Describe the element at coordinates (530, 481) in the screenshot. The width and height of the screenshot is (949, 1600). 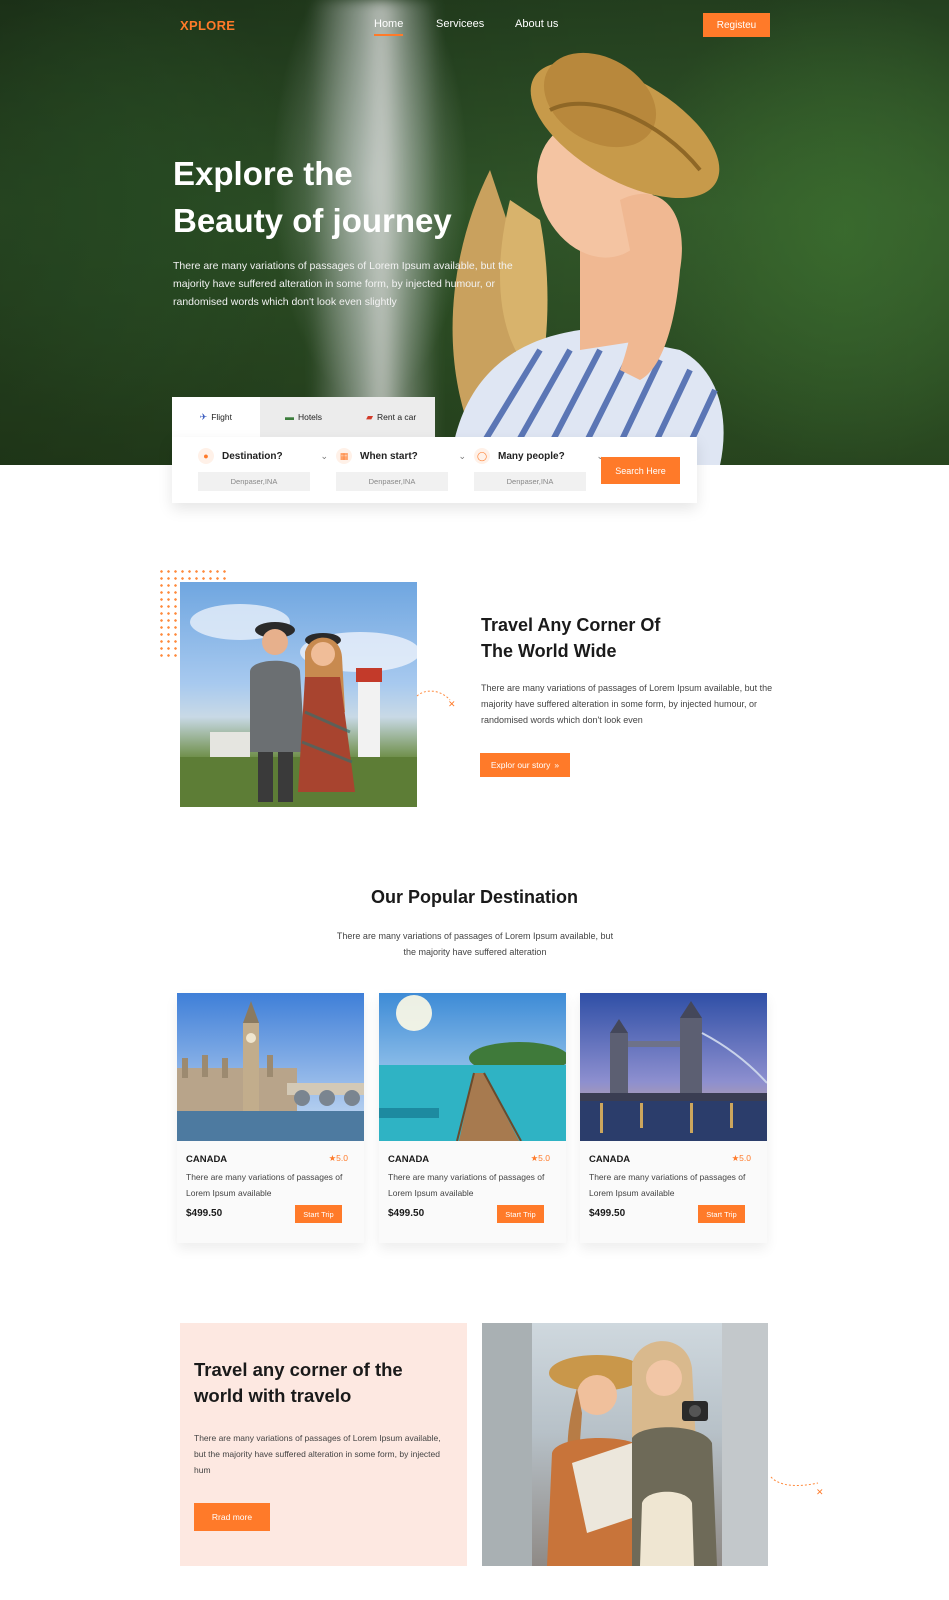
I see `people-input: Denpaser,INA` at that location.